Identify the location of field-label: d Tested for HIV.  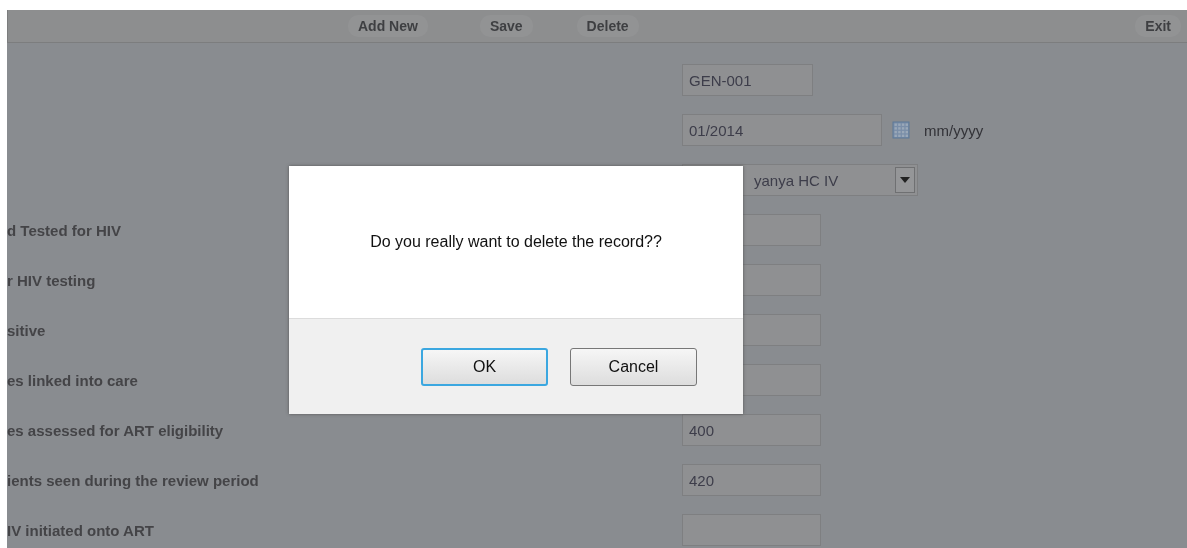
(64, 230).